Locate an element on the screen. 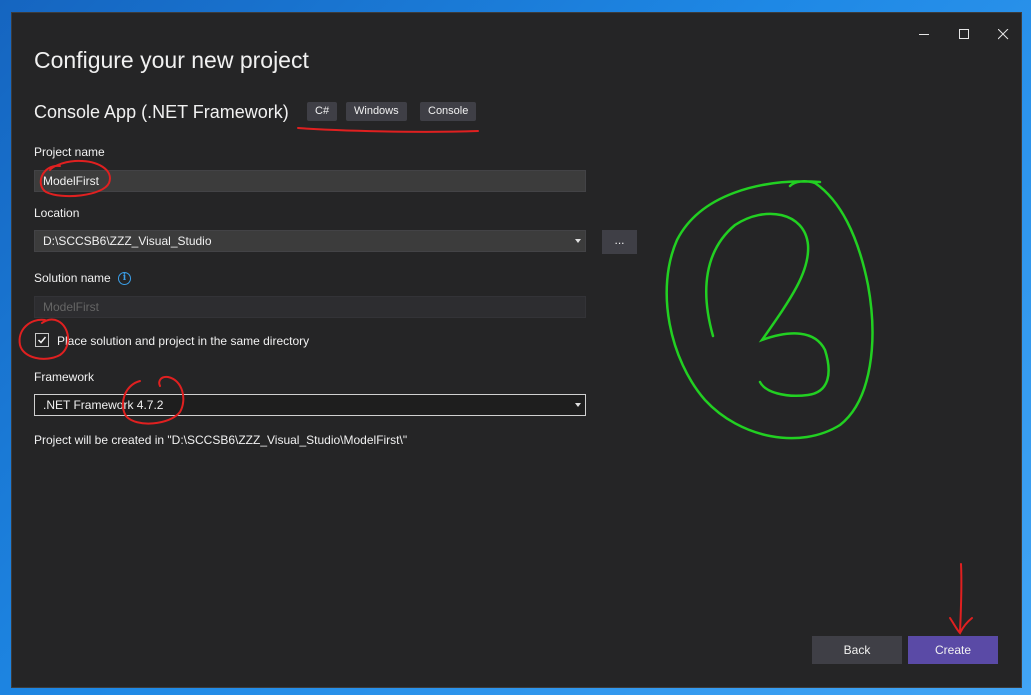 The width and height of the screenshot is (1031, 695). tag-platform: Windows is located at coordinates (376, 111).